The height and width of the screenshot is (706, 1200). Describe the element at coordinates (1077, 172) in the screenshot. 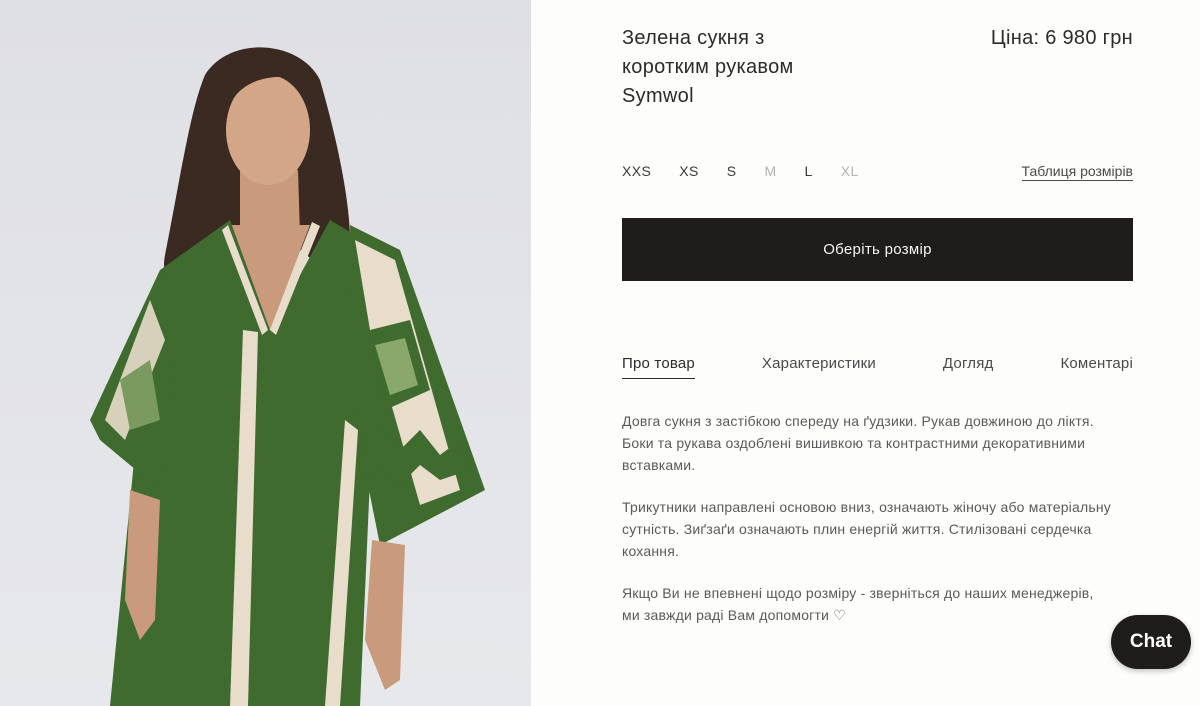

I see `size-table-link: Таблиця розмірів` at that location.